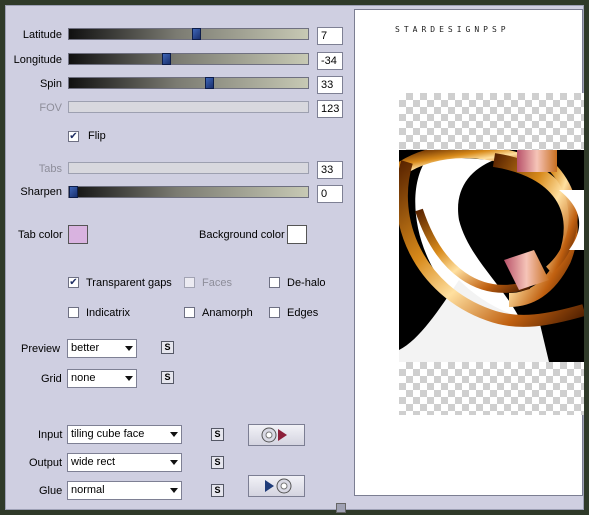  I want to click on spin-slider, so click(188, 83).